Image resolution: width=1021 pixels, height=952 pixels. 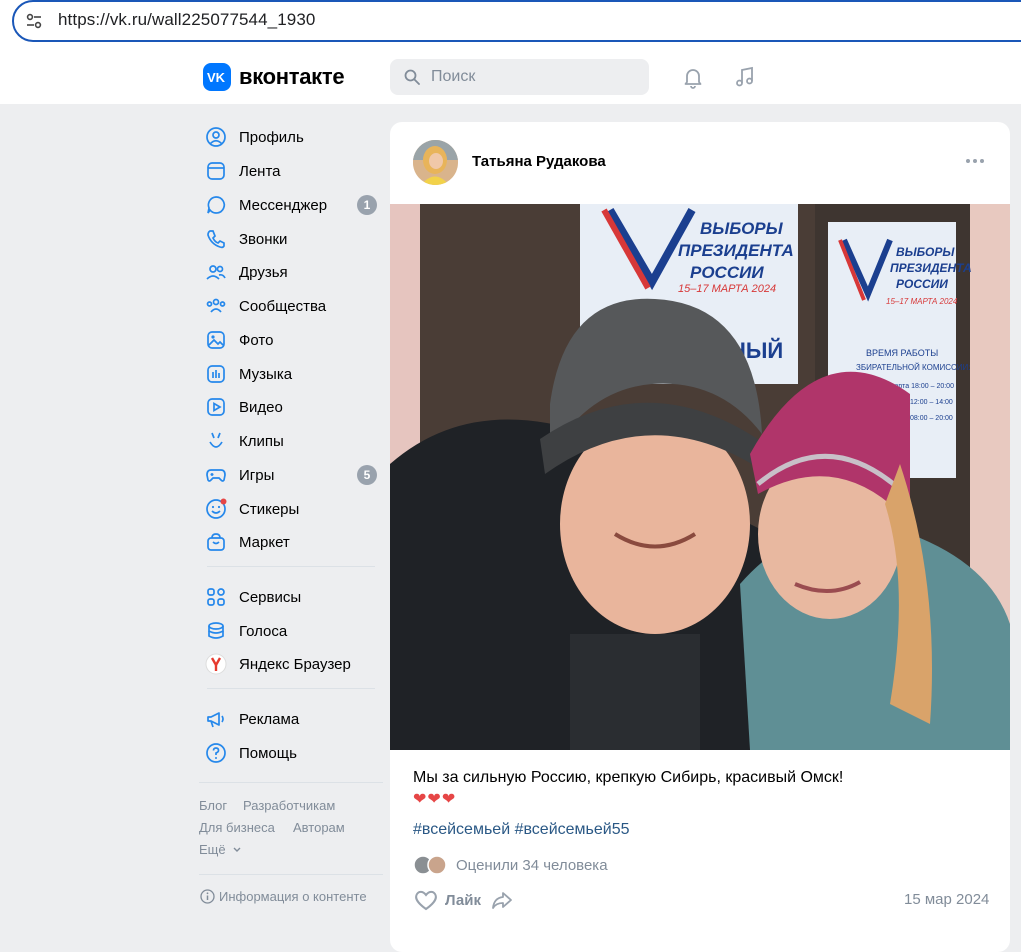 What do you see at coordinates (510, 25) in the screenshot?
I see `browser-address-bar: https://vk.ru/wall225077544_1930` at bounding box center [510, 25].